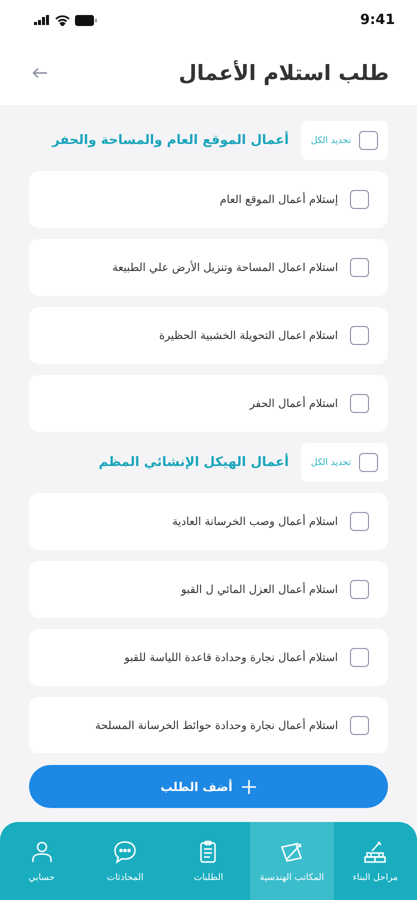 The image size is (417, 900). I want to click on checklist-item: استلام أعمال نجارة وحدادة قاعدة اللياسة للقبو, so click(208, 657).